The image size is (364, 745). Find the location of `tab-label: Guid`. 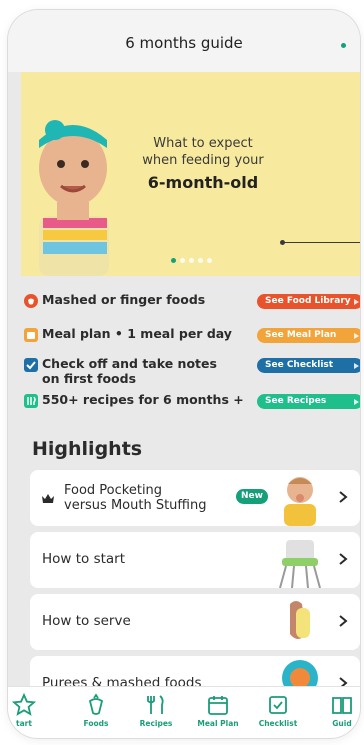

tab-label: Guid is located at coordinates (342, 723).